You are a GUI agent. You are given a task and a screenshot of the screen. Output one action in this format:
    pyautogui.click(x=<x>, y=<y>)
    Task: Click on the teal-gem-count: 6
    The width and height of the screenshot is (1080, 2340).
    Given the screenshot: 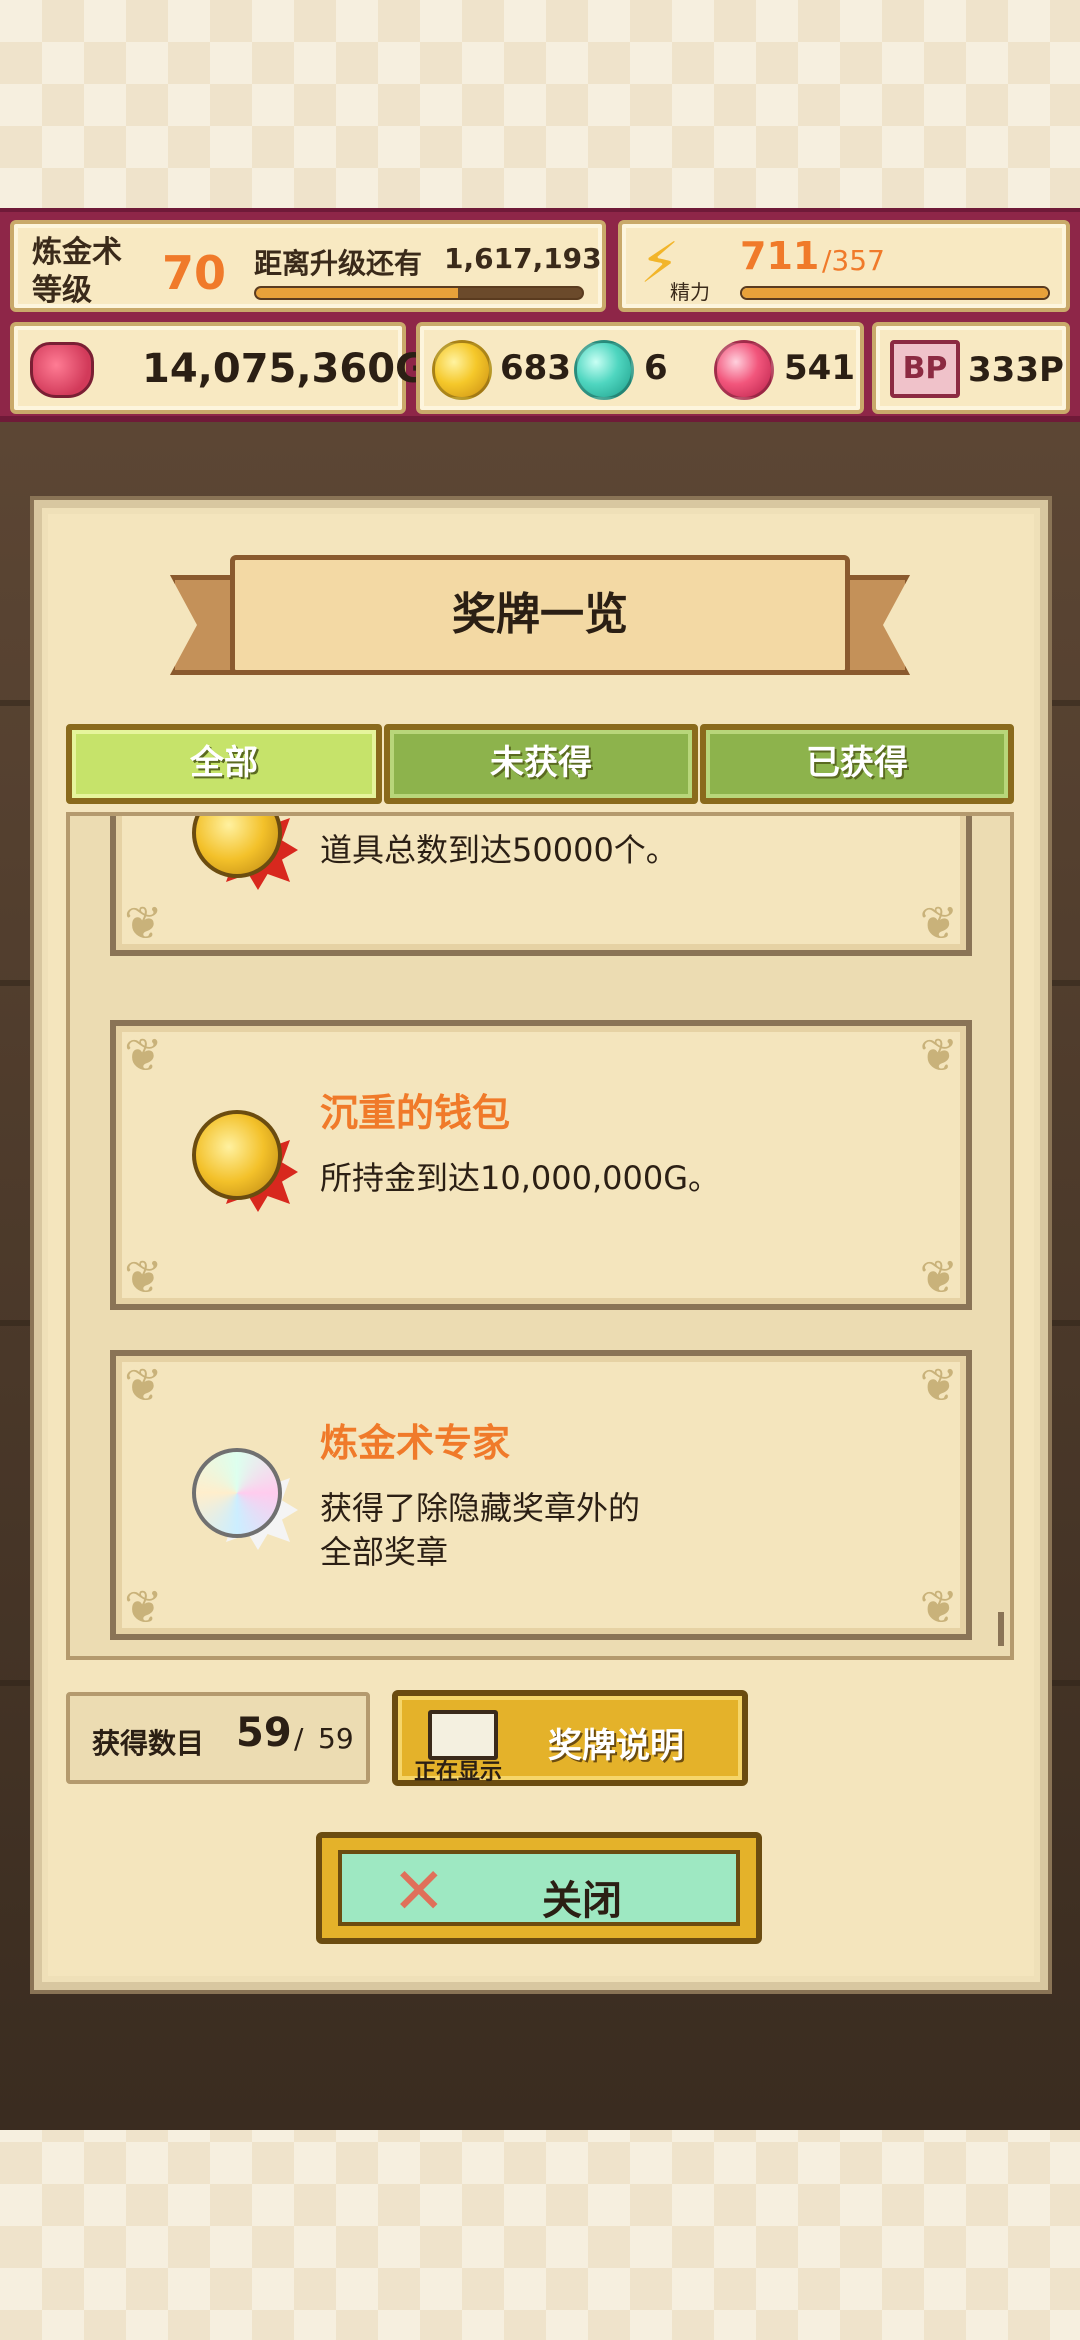 What is the action you would take?
    pyautogui.click(x=656, y=368)
    